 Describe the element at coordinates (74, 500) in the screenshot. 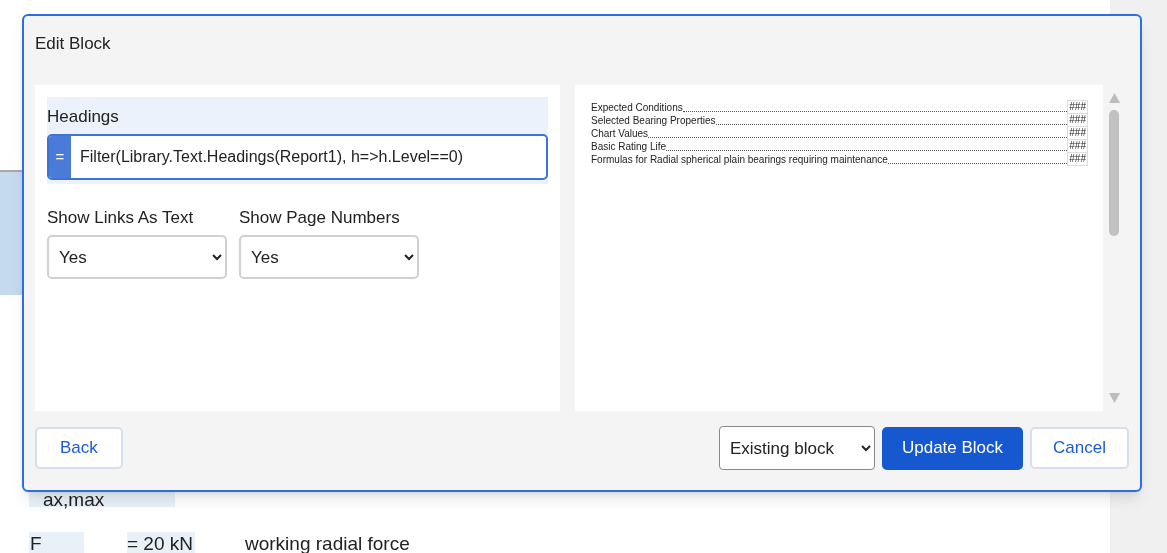

I see `formula-text: ax,max` at that location.